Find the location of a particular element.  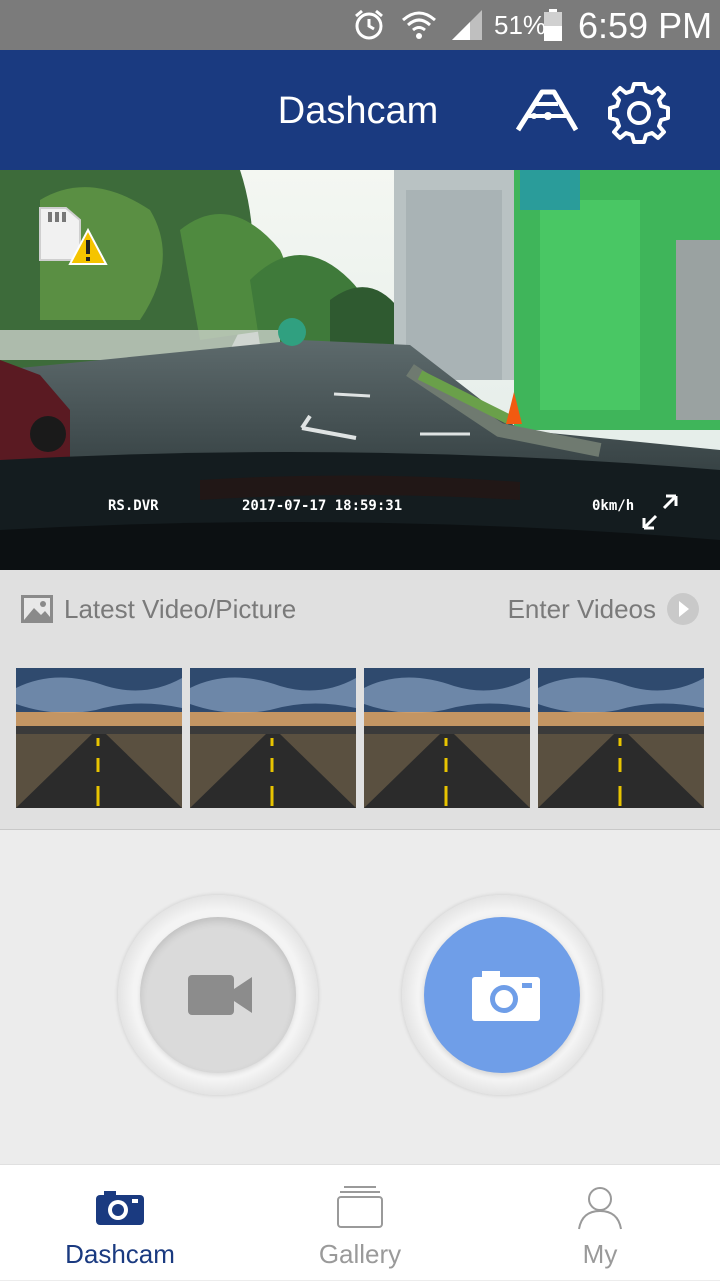

osd-recorder-label: RS.DVR is located at coordinates (133, 506).